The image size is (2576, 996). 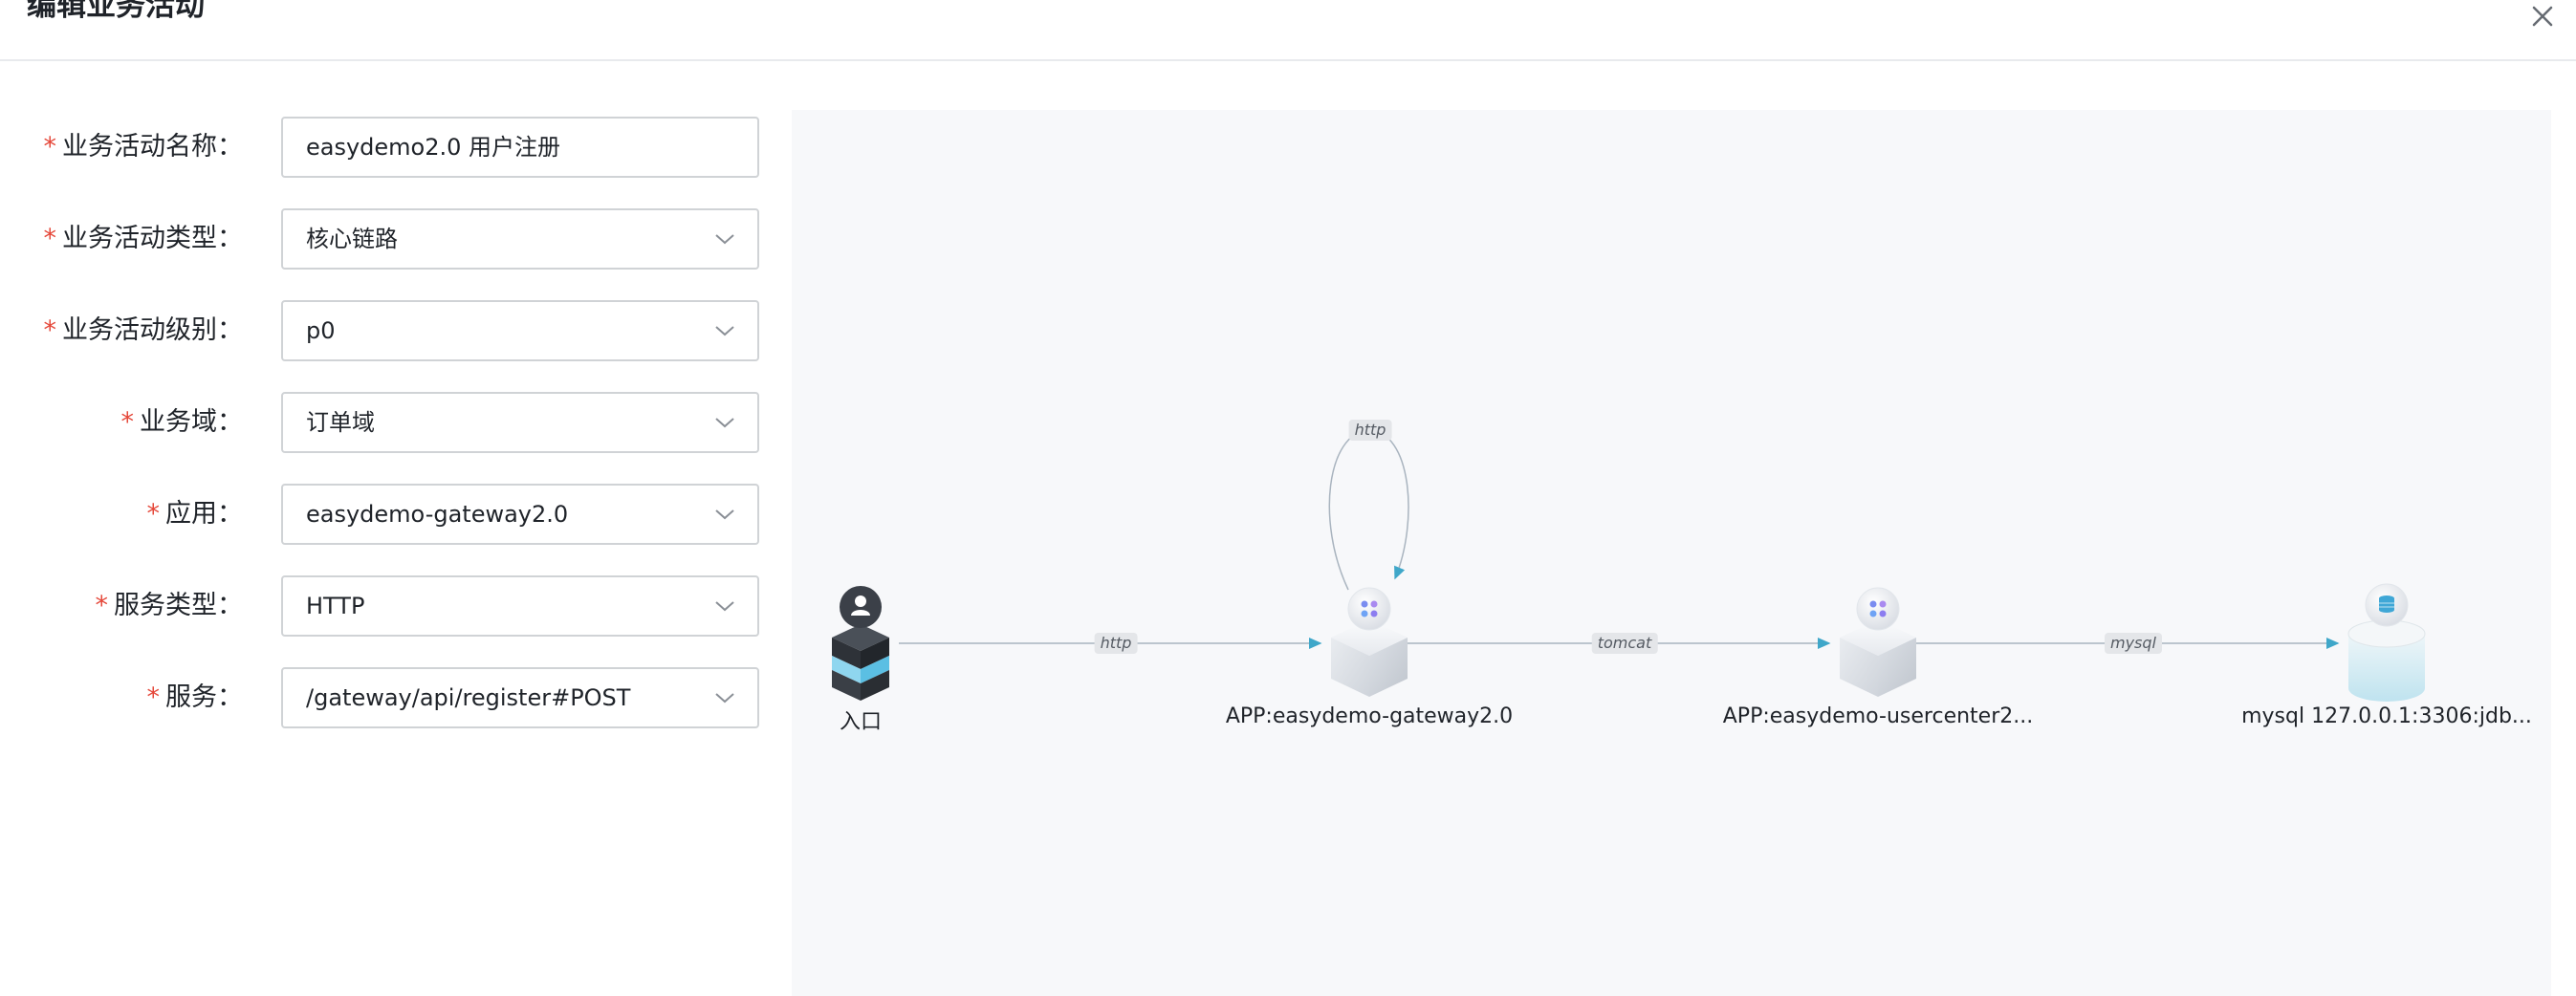 I want to click on service-type-select: HTTP, so click(x=520, y=606).